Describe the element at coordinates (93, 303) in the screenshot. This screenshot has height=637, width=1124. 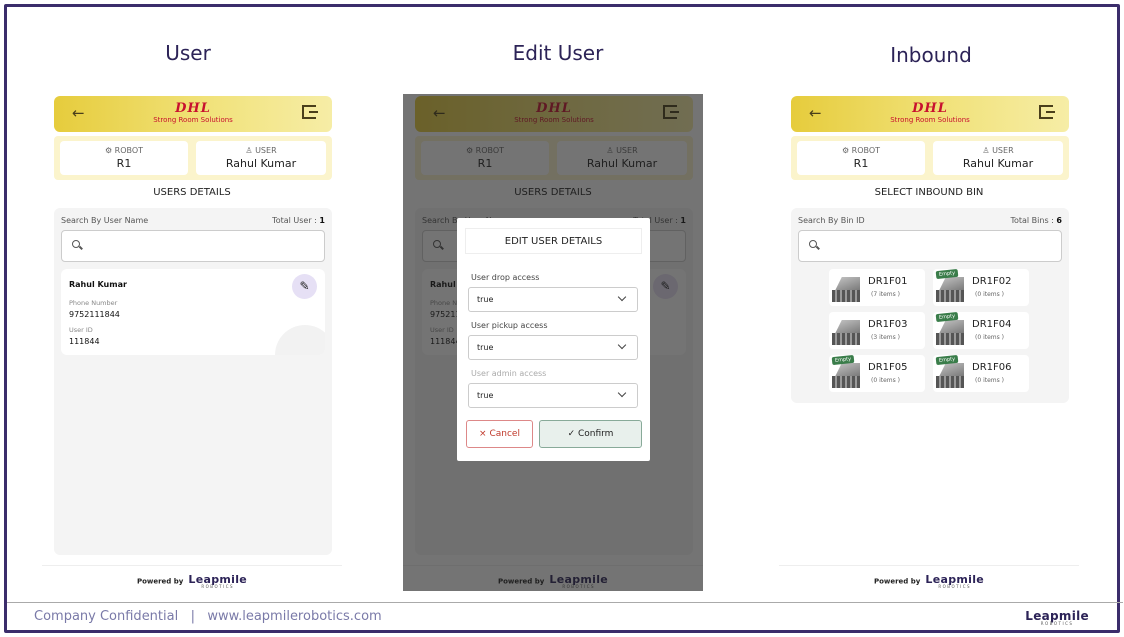
I see `phone-label: Phone Number` at that location.